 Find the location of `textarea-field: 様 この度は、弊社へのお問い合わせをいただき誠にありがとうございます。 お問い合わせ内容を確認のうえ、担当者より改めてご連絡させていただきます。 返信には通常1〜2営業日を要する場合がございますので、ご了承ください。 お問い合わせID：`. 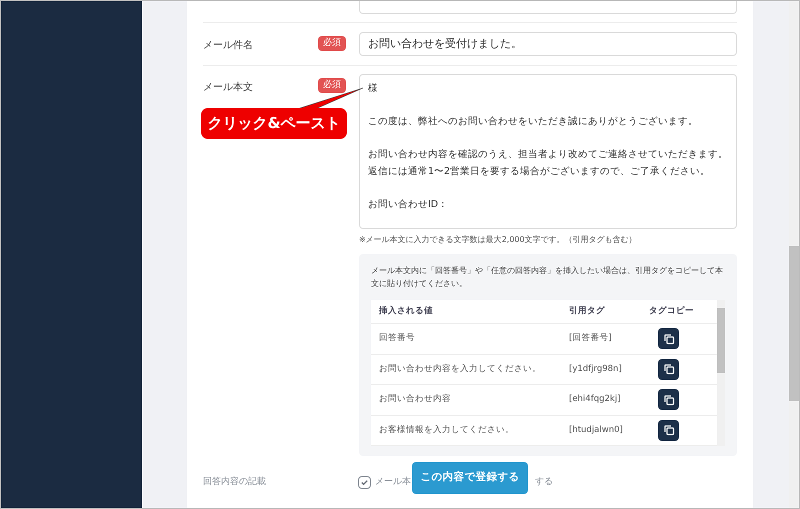

textarea-field: 様 この度は、弊社へのお問い合わせをいただき誠にありがとうございます。 お問い合わせ内容を確認のうえ、担当者より改めてご連絡させていただきます。 返信には通常1〜2営業日を要する場合がございますので、ご了承ください。 お問い合わせID： is located at coordinates (548, 151).